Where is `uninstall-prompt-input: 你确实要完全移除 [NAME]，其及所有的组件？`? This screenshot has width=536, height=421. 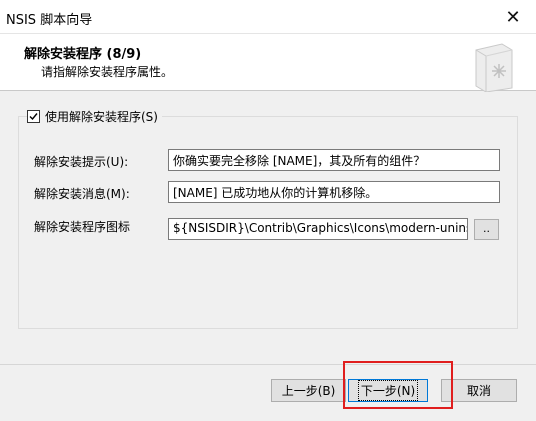
uninstall-prompt-input: 你确实要完全移除 [NAME]，其及所有的组件？ is located at coordinates (334, 160).